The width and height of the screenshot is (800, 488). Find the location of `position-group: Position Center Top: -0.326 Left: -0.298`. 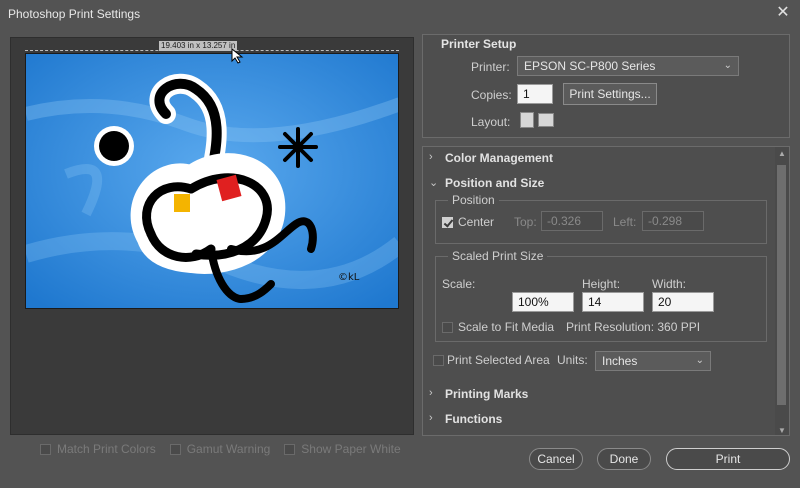

position-group: Position Center Top: -0.326 Left: -0.298 is located at coordinates (601, 218).